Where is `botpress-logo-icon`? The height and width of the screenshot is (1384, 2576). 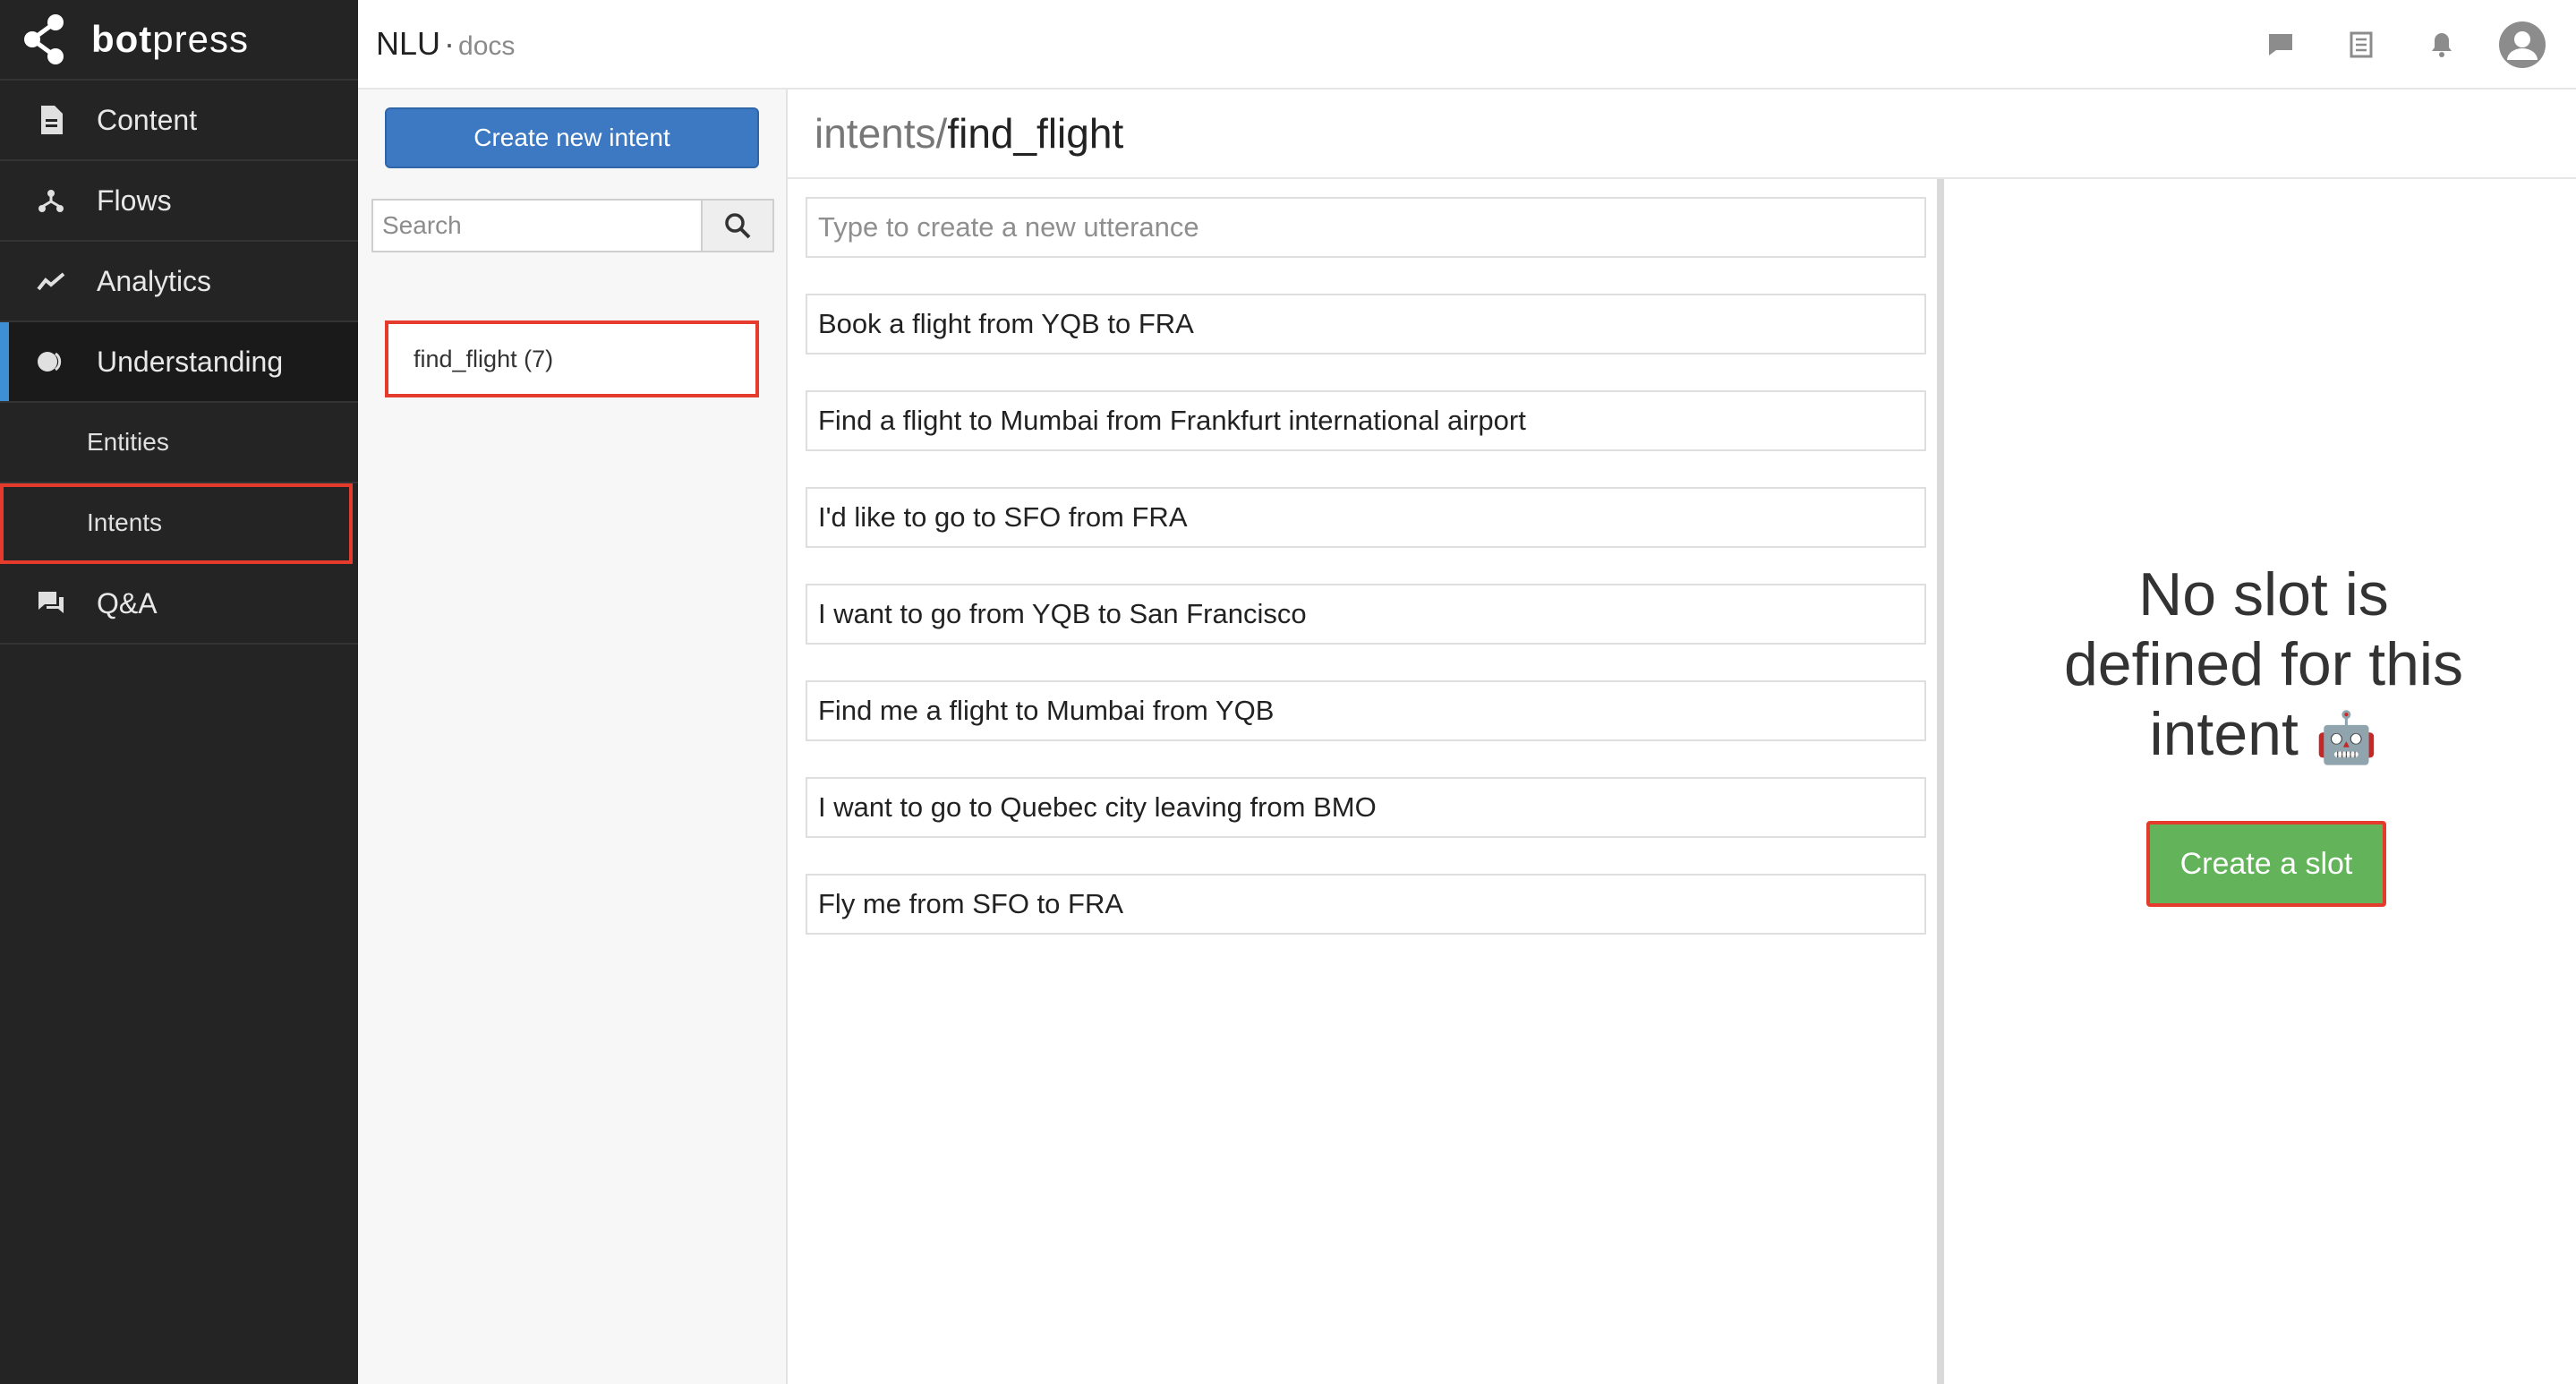 botpress-logo-icon is located at coordinates (44, 39).